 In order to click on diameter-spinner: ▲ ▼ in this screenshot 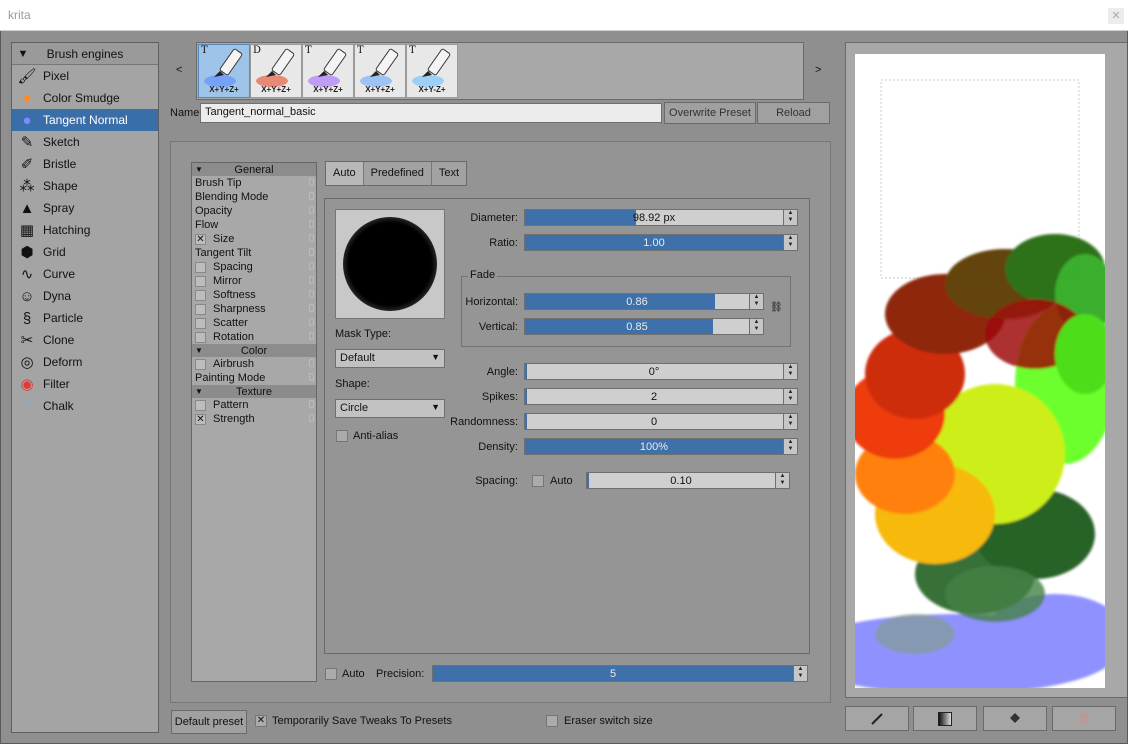, I will do `click(791, 217)`.